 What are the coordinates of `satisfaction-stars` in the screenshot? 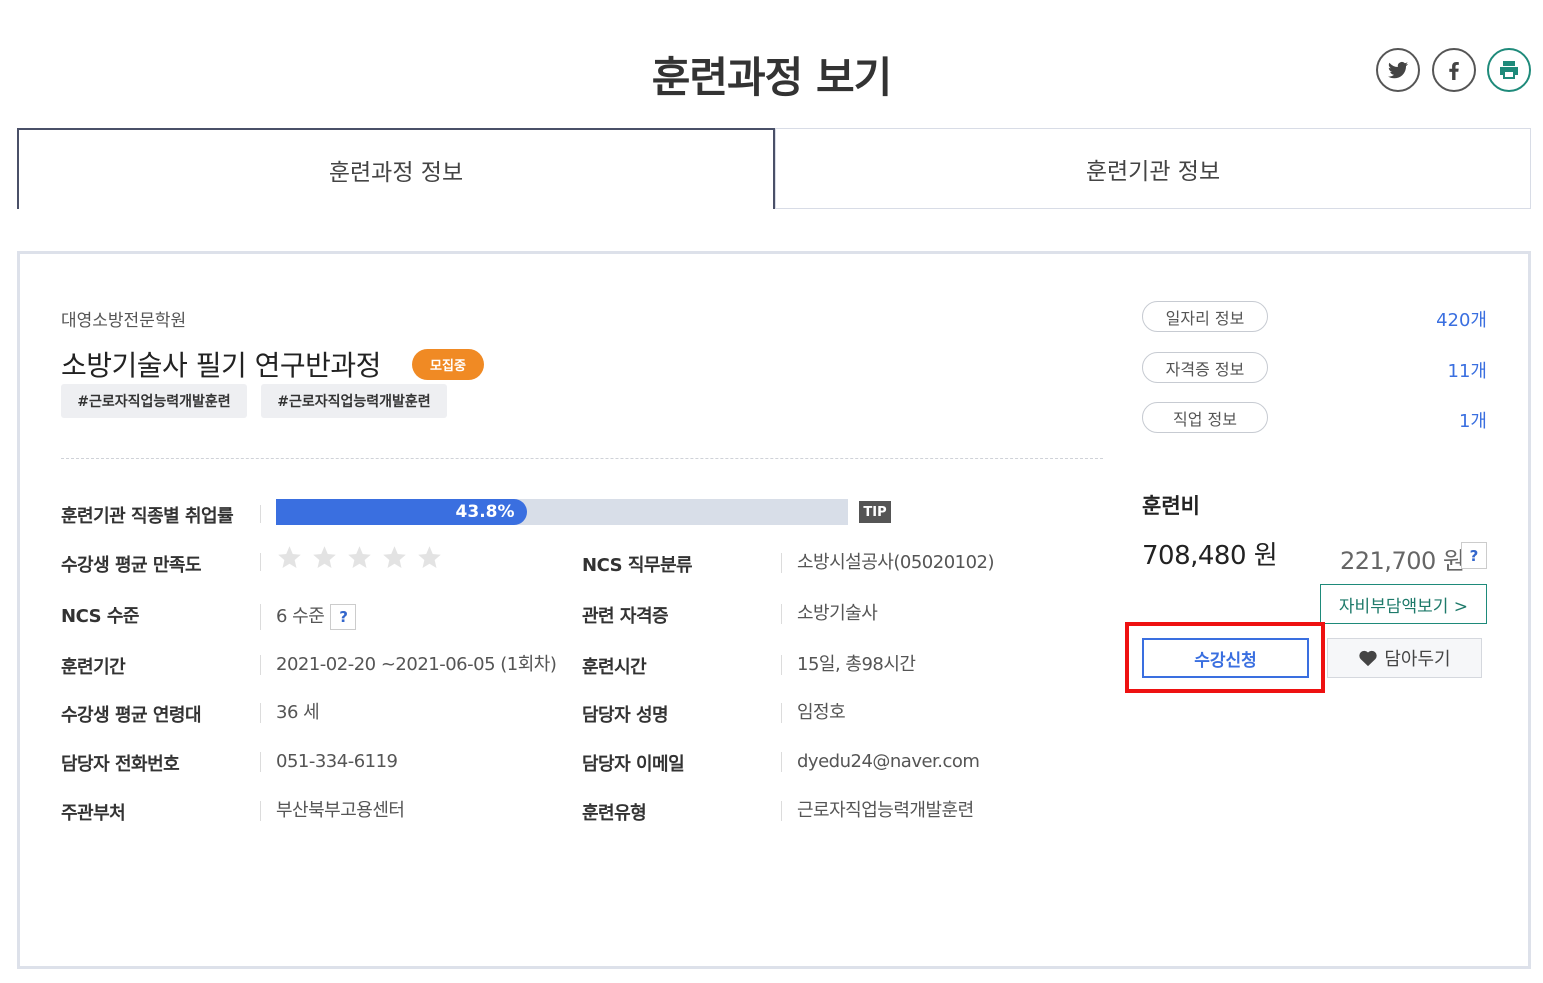 It's located at (359, 557).